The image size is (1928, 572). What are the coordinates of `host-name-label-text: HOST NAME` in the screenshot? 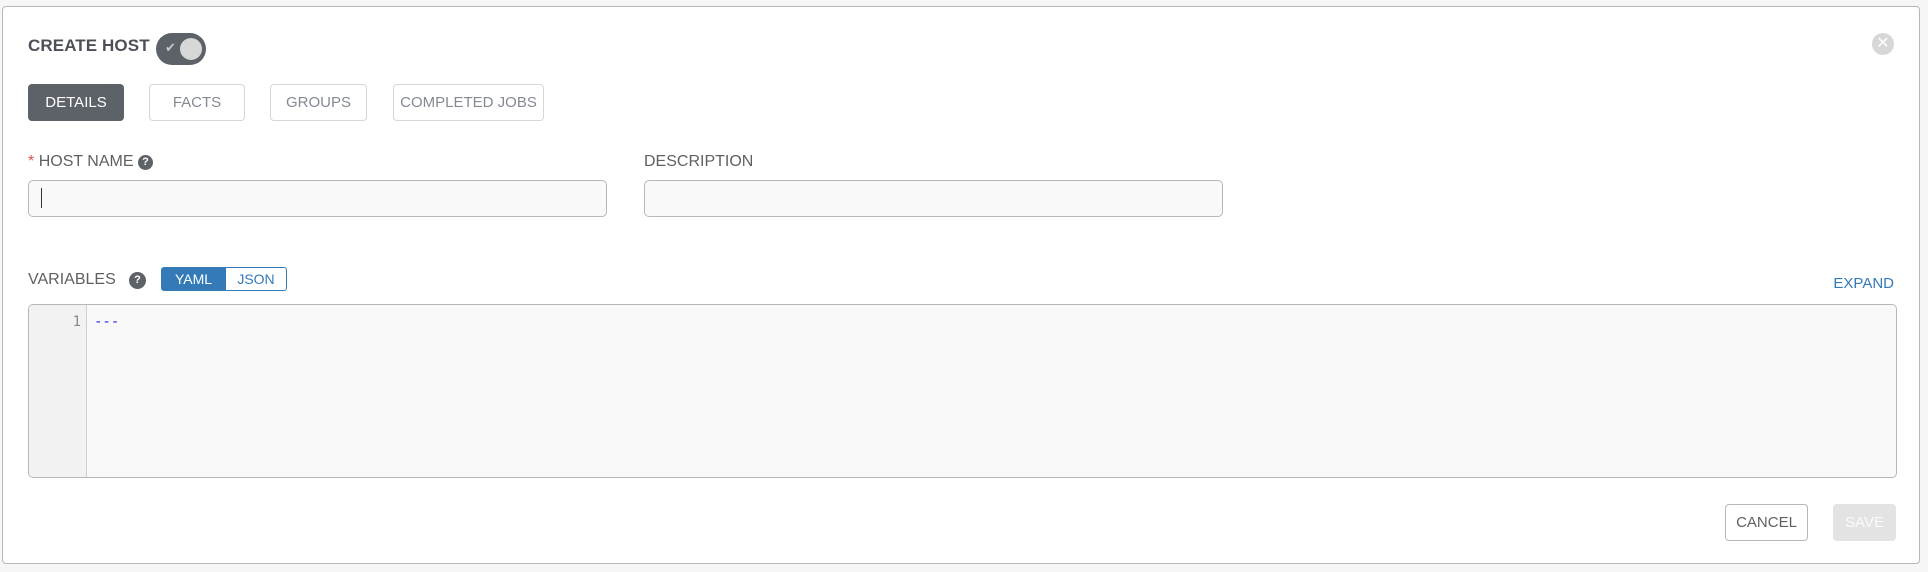 It's located at (86, 161).